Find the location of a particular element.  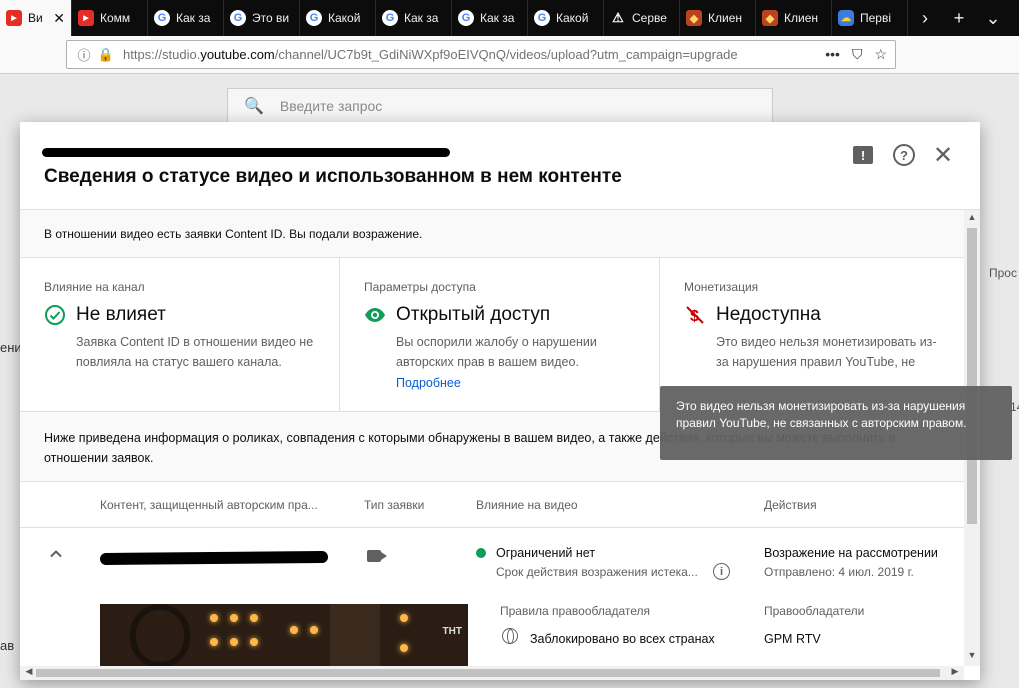

column-header-effect: Влияние на видео is located at coordinates (527, 505).